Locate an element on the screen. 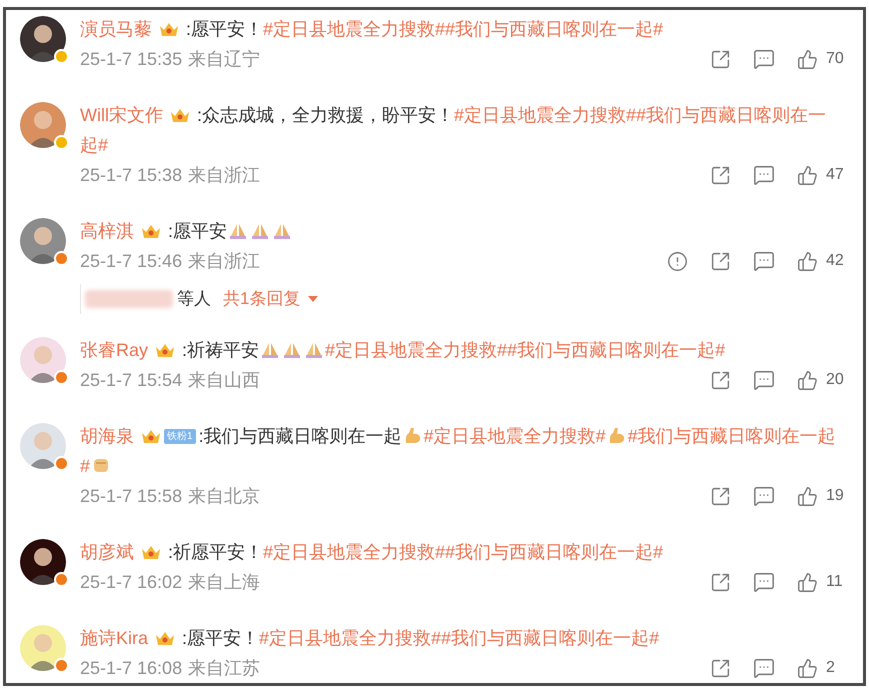  user-name: 高梓淇 is located at coordinates (107, 231).